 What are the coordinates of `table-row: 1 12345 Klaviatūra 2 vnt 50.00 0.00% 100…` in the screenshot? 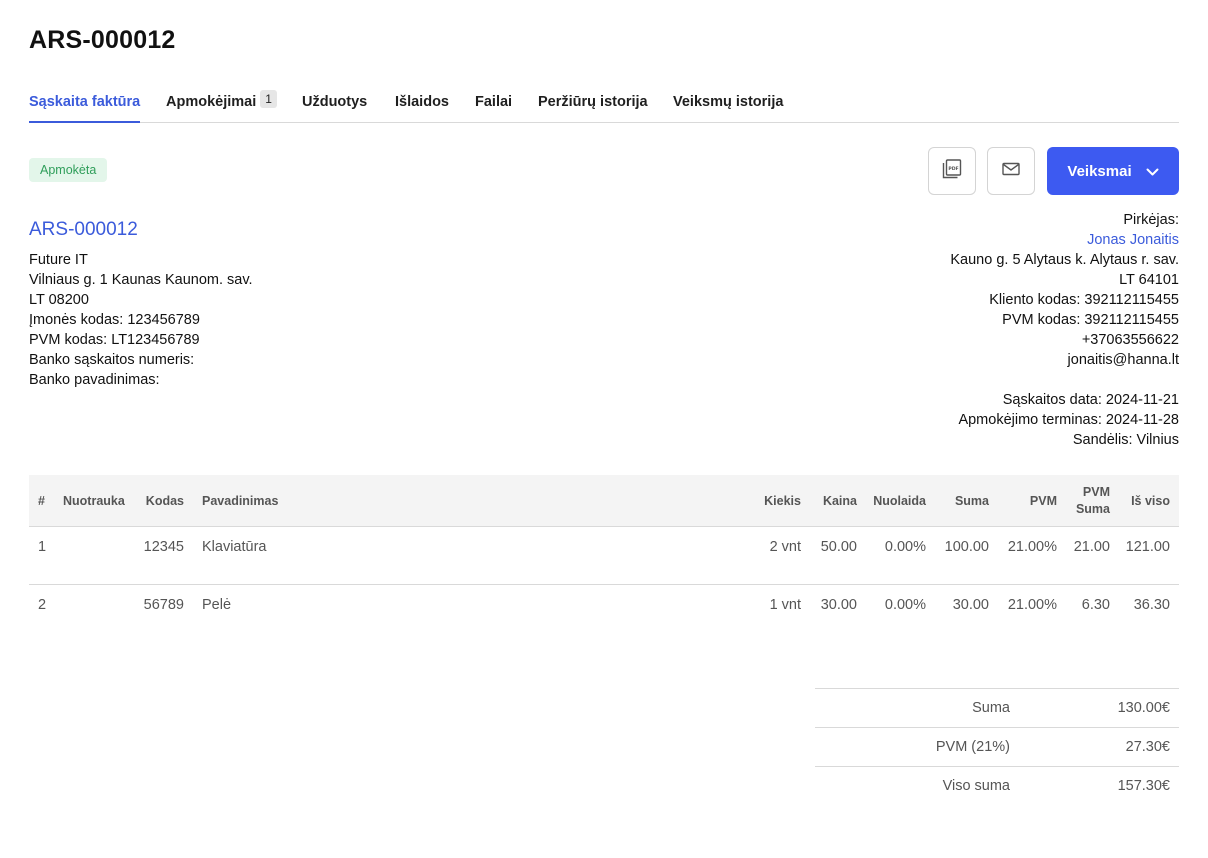 It's located at (604, 556).